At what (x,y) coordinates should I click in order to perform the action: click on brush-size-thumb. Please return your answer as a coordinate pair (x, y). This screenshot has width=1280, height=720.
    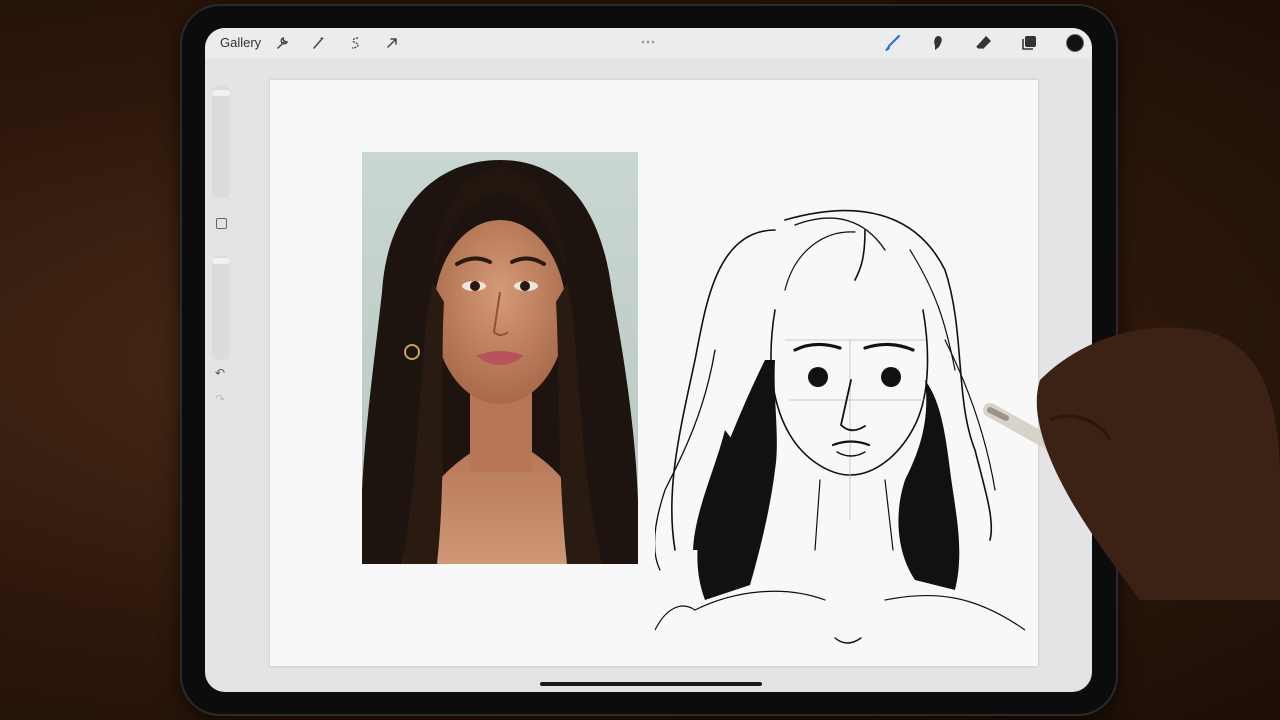
    Looking at the image, I should click on (221, 93).